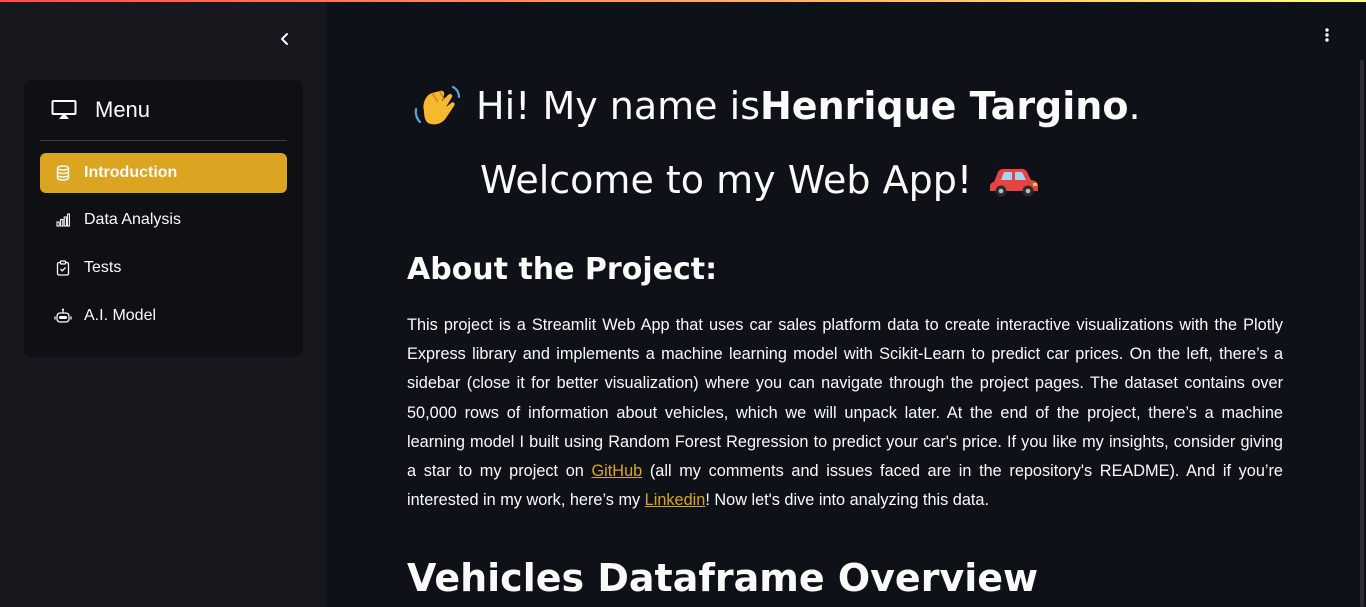 This screenshot has width=1366, height=607. Describe the element at coordinates (131, 172) in the screenshot. I see `sidebar-item-label: Introduction` at that location.